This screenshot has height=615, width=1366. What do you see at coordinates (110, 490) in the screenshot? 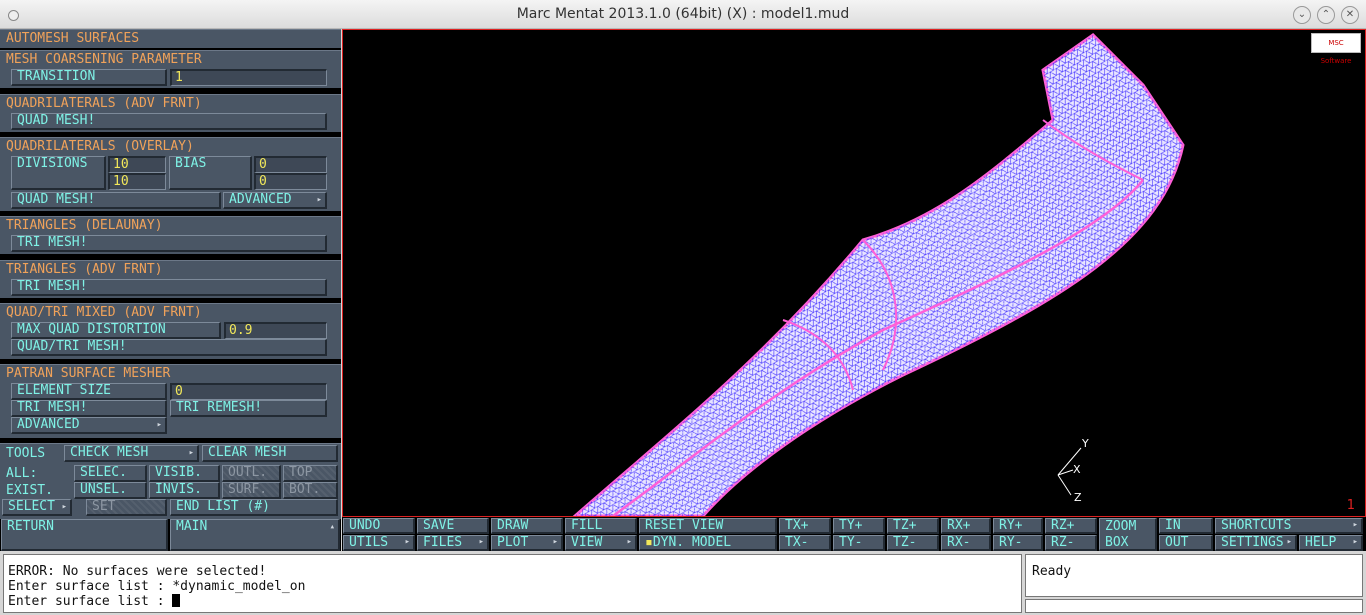
I see `unsel-button: UNSEL.` at bounding box center [110, 490].